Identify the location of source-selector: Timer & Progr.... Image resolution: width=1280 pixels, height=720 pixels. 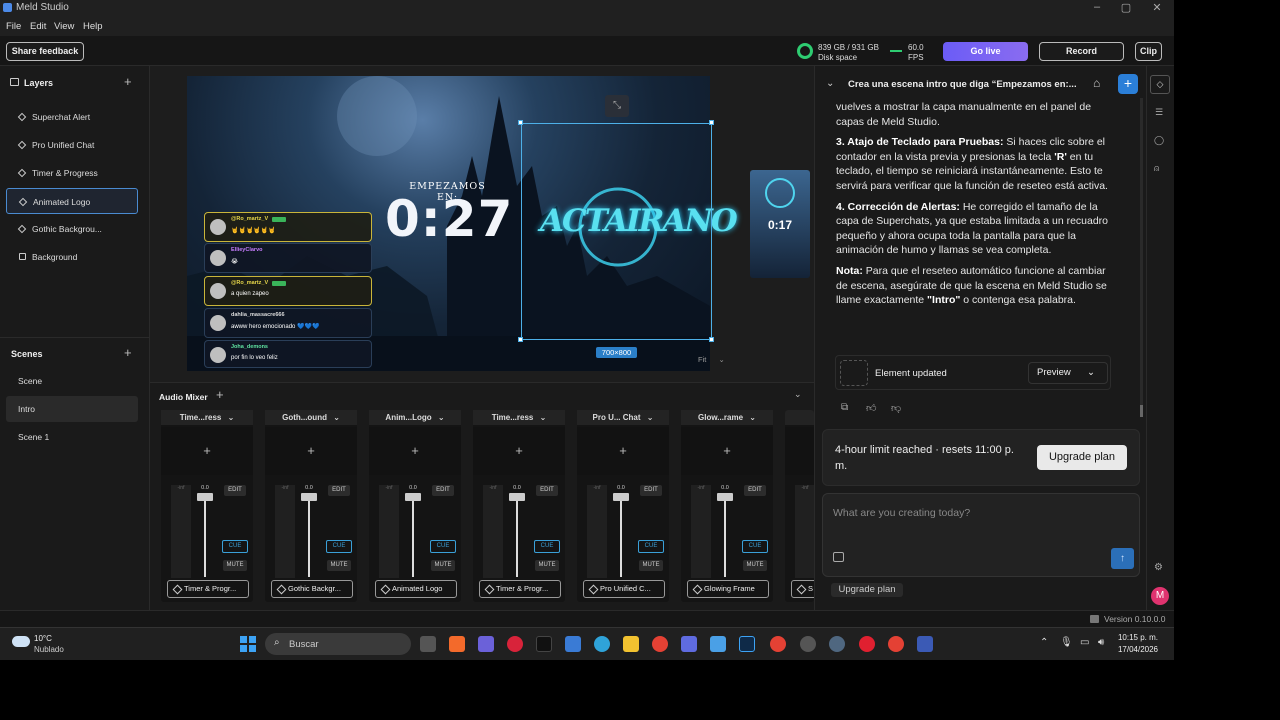
(208, 589).